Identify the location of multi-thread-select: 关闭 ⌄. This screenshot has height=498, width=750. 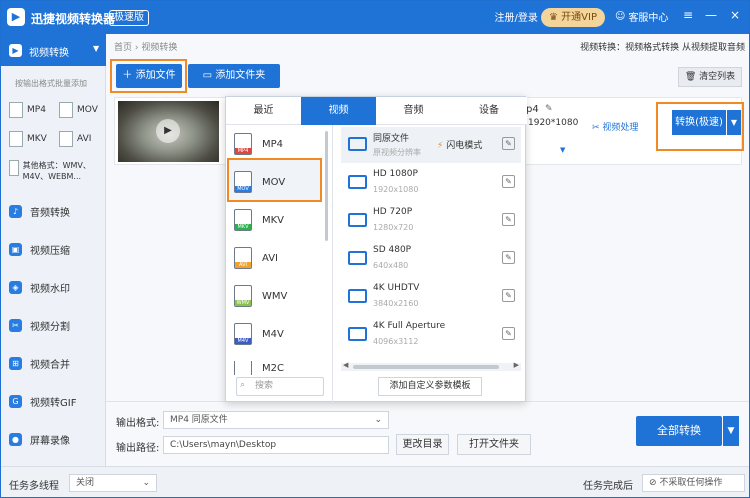
(113, 483).